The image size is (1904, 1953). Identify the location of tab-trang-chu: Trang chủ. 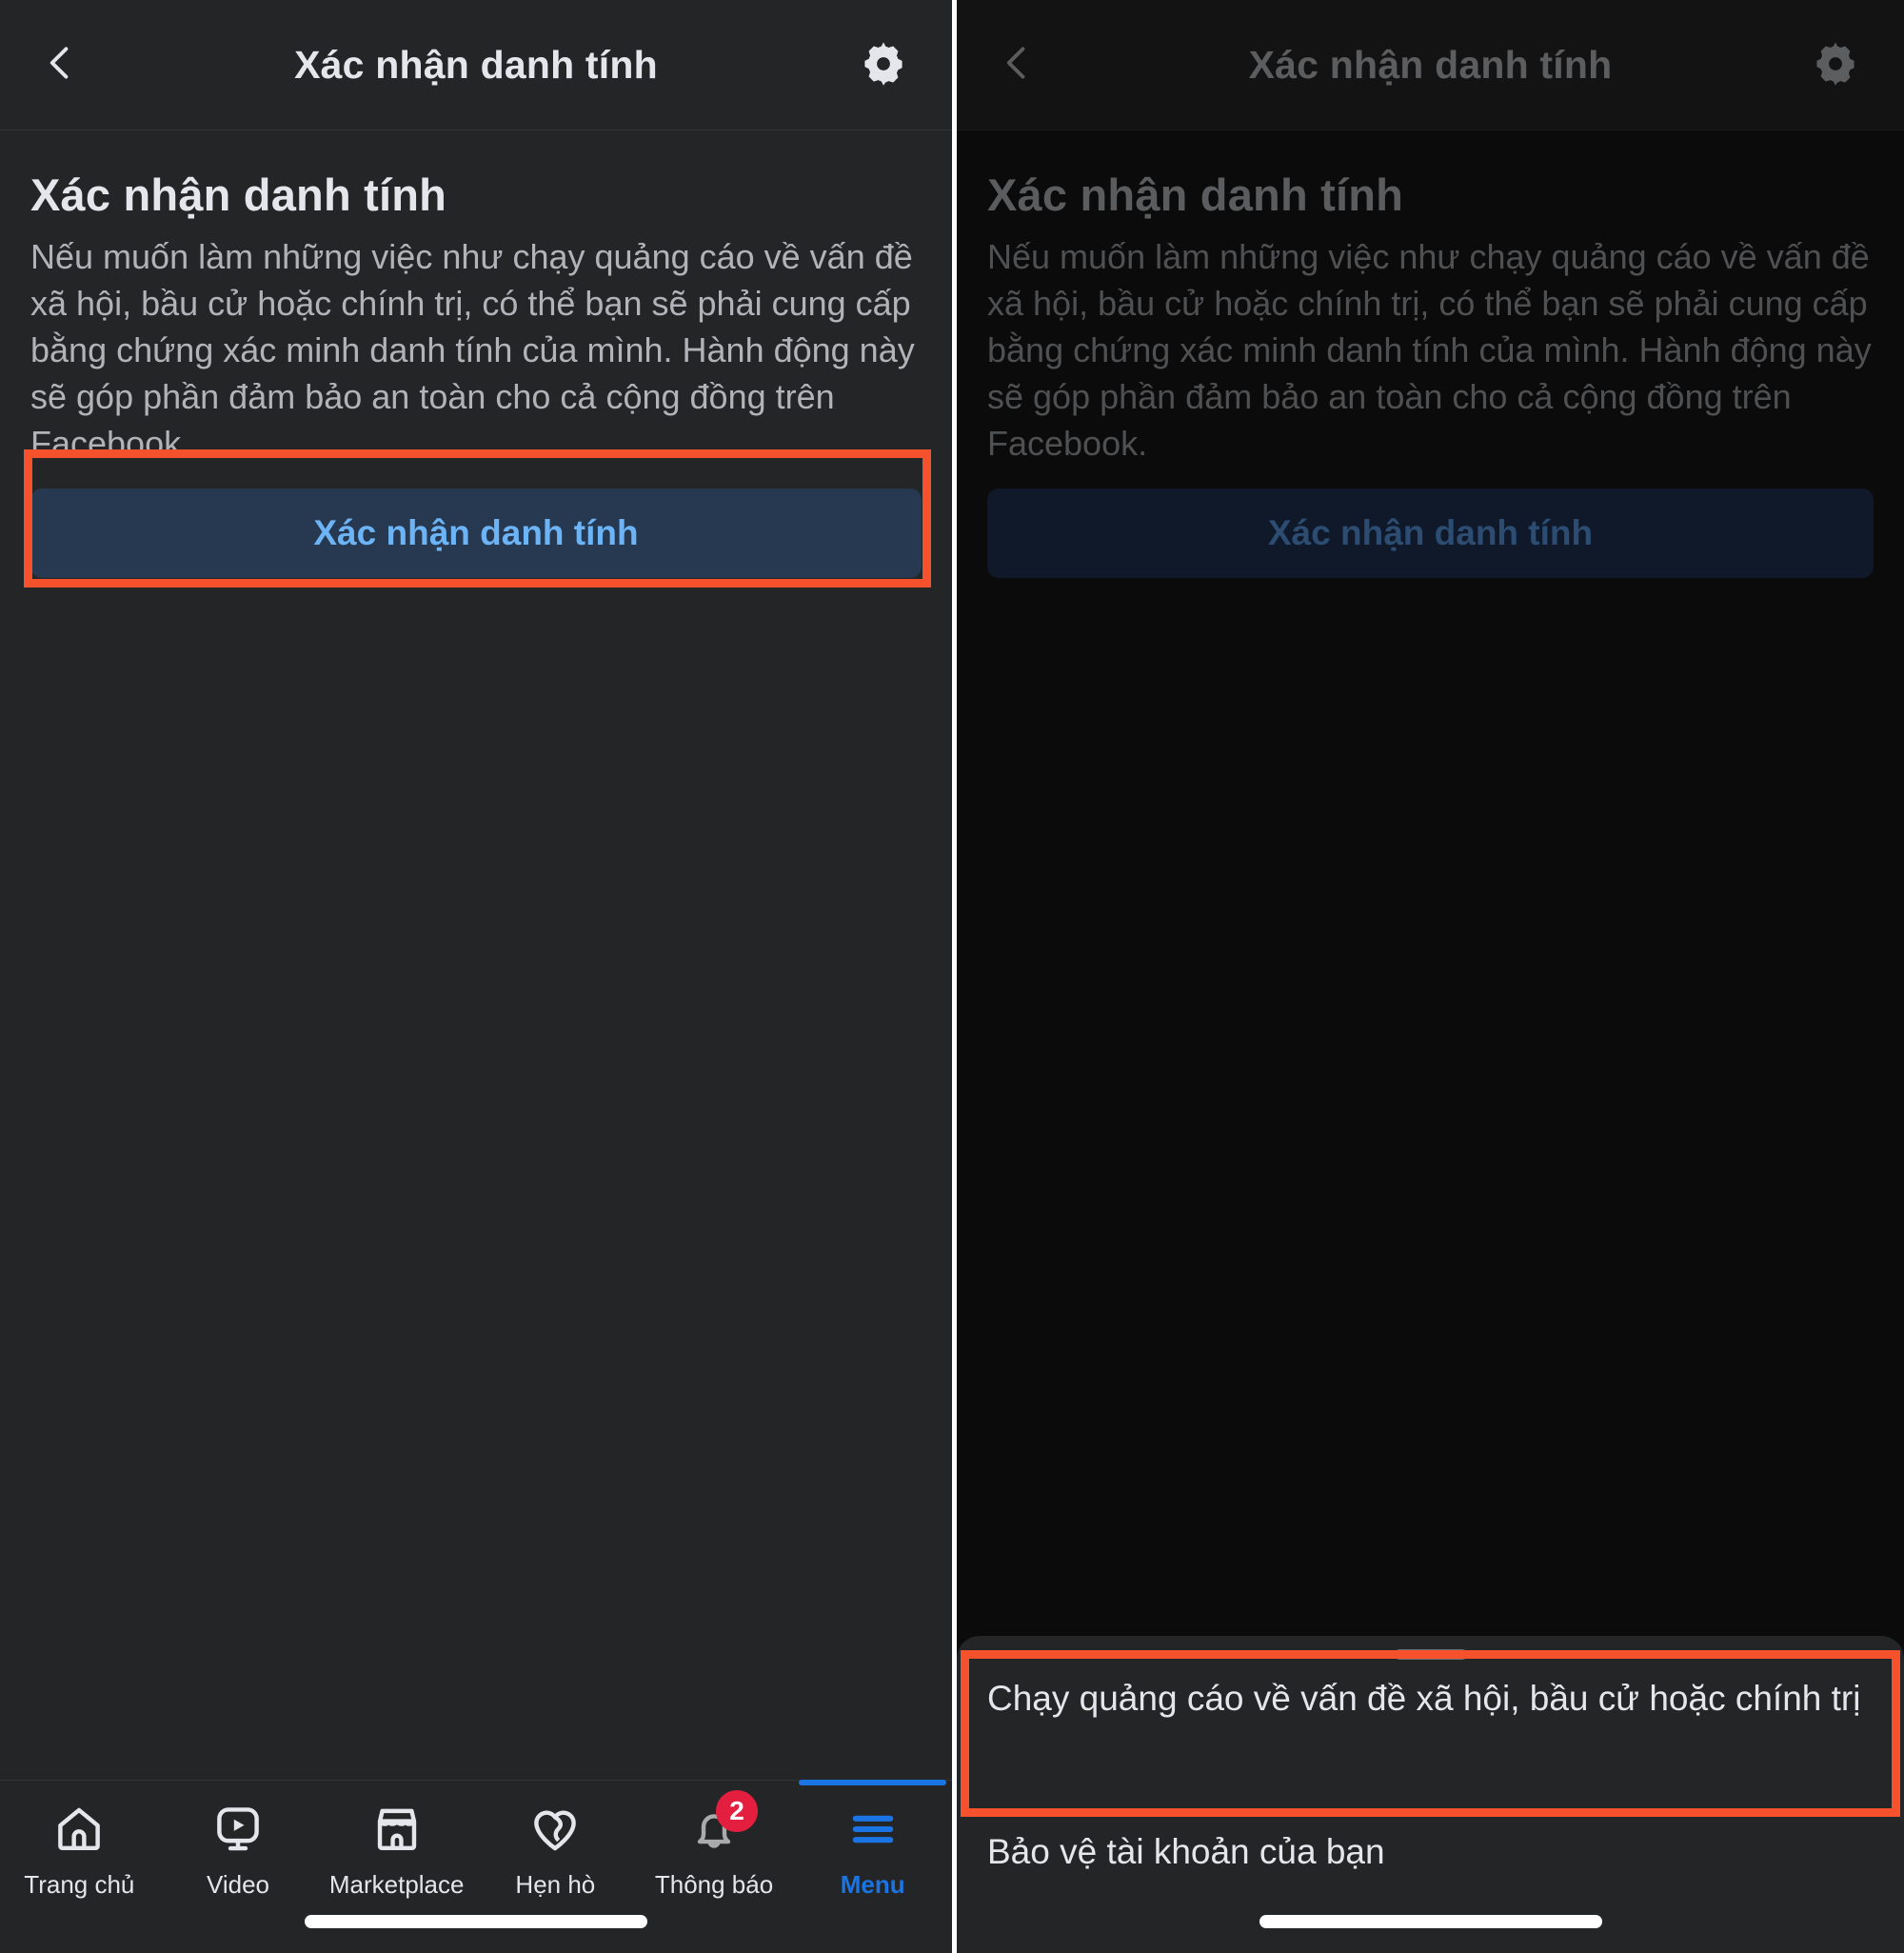
(79, 1852).